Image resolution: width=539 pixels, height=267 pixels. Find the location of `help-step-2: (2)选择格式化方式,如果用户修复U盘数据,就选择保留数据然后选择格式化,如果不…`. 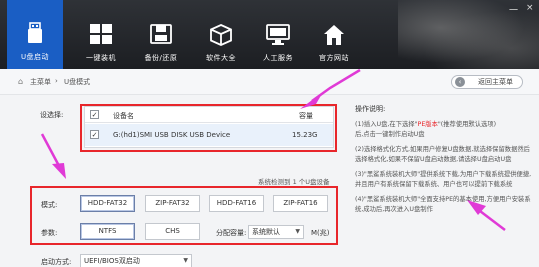

help-step-2: (2)选择格式化方式,如果用户修复U盘数据,就选择保留数据然后选择格式化,如果不… is located at coordinates (442, 154).